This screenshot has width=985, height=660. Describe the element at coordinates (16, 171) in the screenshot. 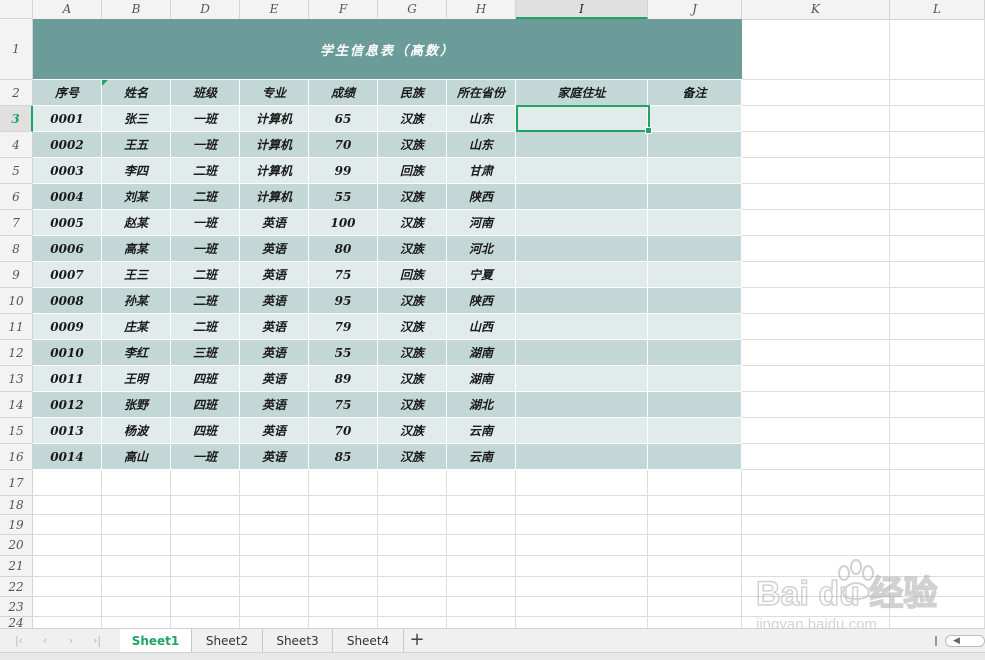

I see `row-header-5: 5` at that location.